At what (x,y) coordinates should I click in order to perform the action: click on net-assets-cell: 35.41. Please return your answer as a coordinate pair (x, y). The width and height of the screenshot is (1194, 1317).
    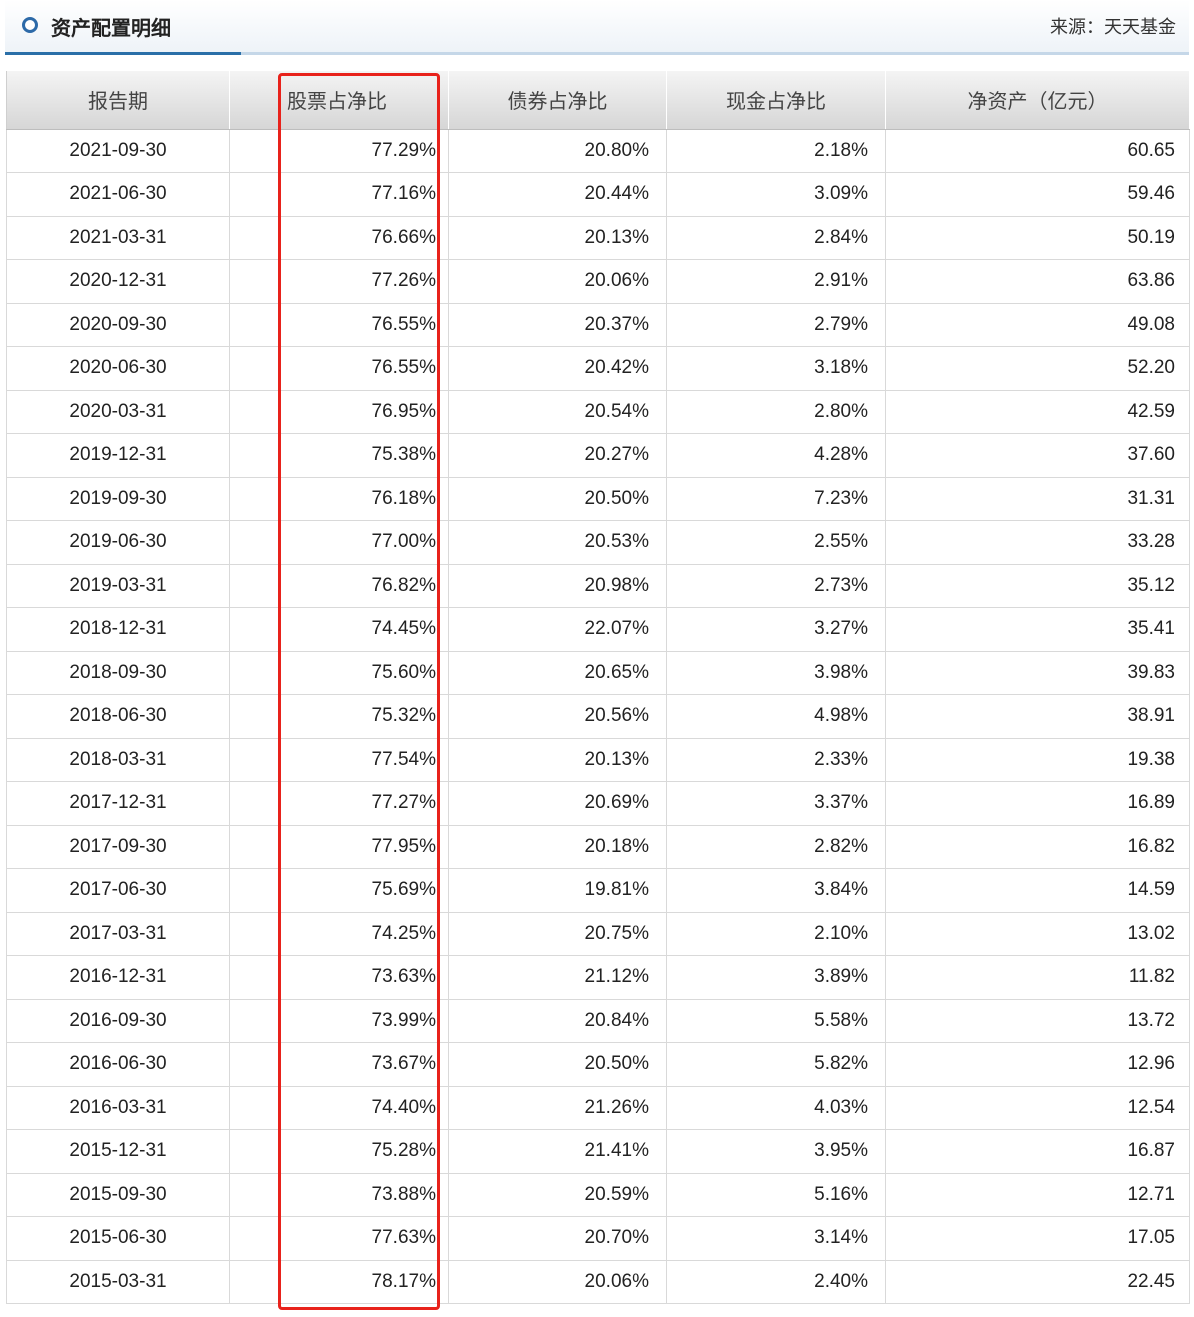
    Looking at the image, I should click on (1037, 629).